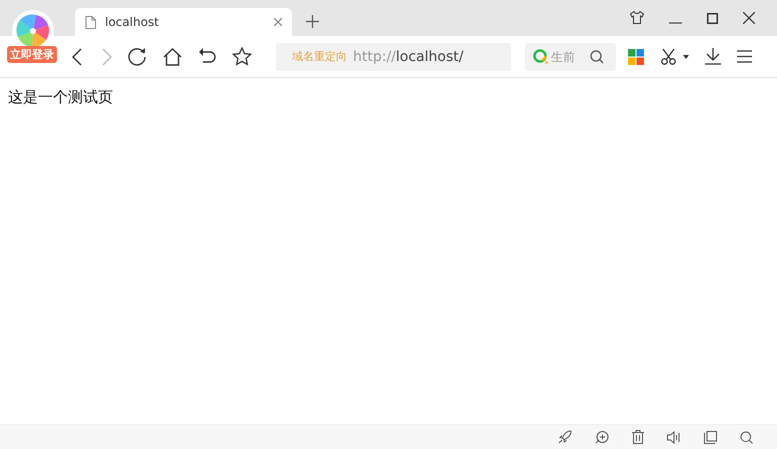 The height and width of the screenshot is (449, 777). What do you see at coordinates (569, 57) in the screenshot?
I see `search-field: 生前` at bounding box center [569, 57].